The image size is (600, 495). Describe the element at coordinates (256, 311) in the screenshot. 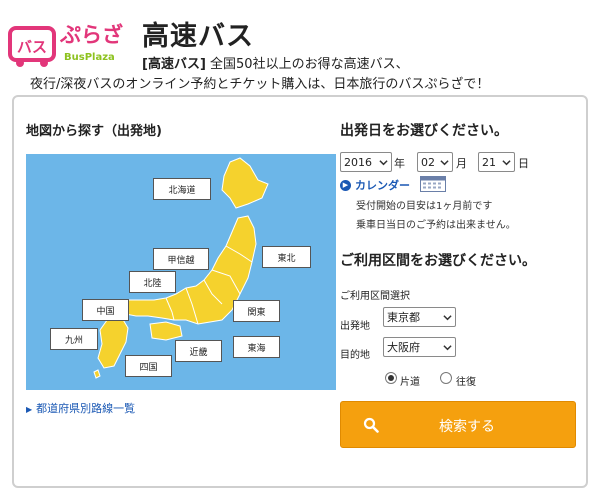

I see `region-kanto: 関東` at that location.